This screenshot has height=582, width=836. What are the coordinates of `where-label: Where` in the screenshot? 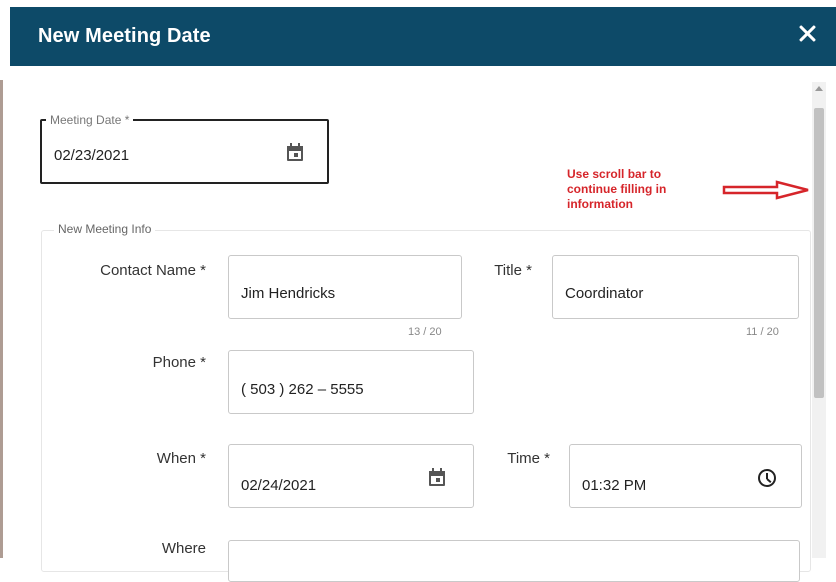 It's located at (183, 548).